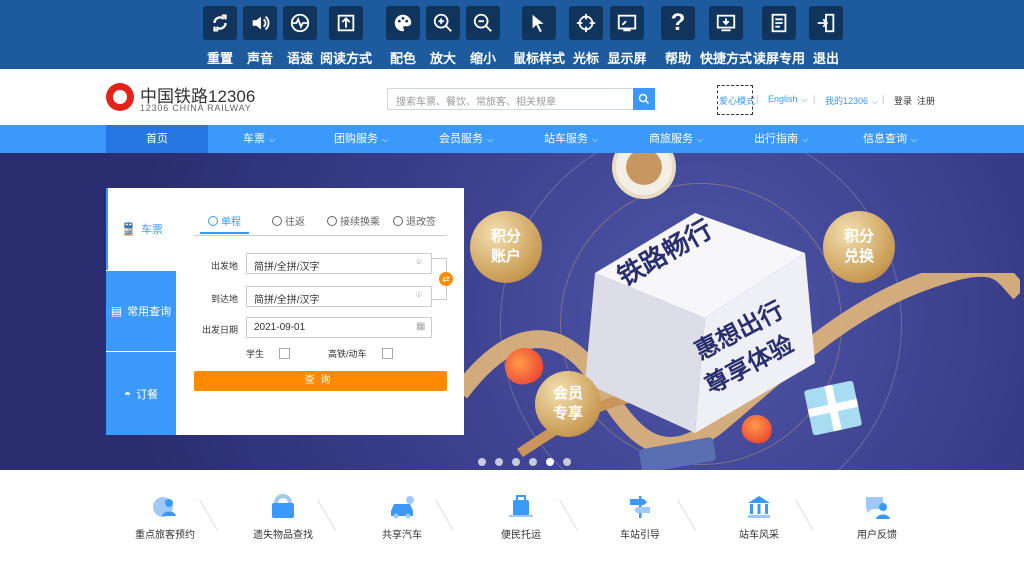 This screenshot has height=562, width=1024. I want to click on medal-member-exclusive: 会员 专享, so click(568, 404).